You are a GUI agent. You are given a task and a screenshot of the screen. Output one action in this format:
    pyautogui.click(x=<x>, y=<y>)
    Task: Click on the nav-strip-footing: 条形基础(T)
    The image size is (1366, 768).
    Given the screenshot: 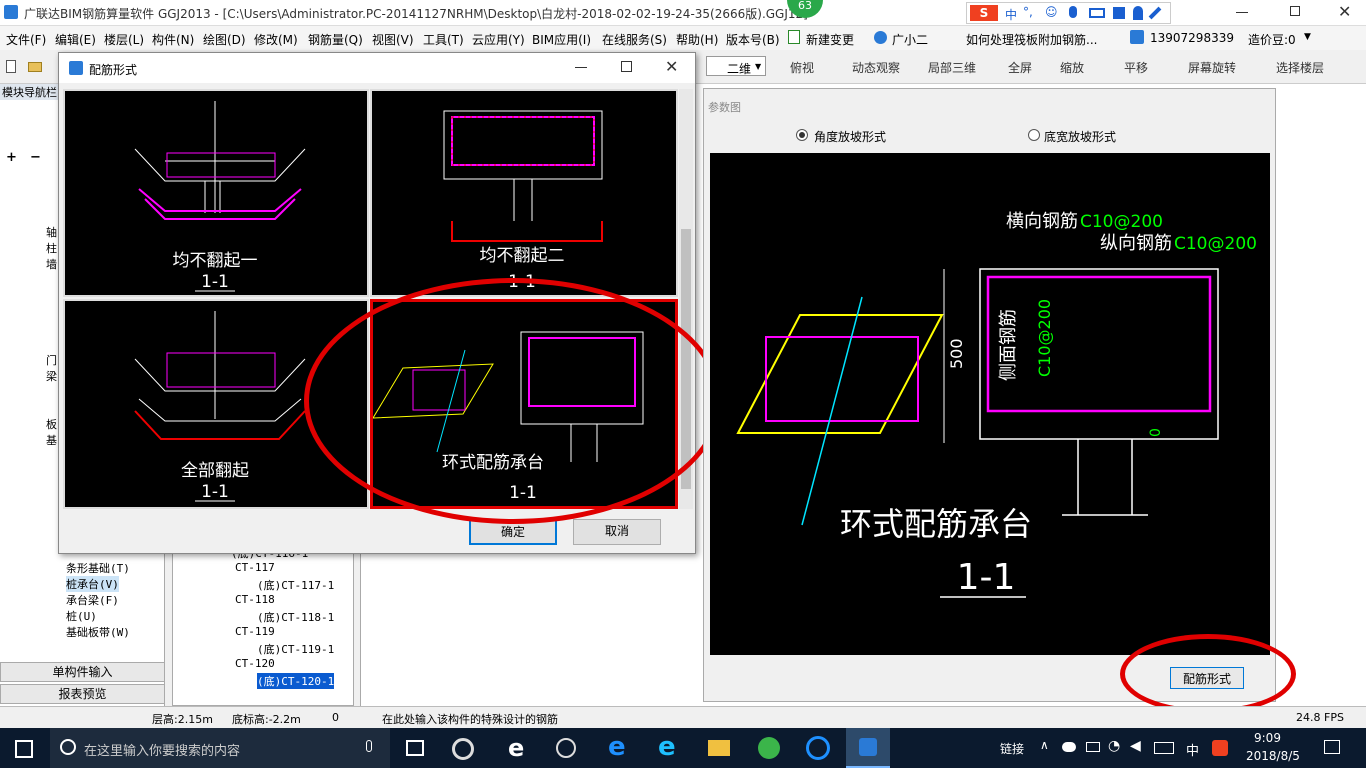 What is the action you would take?
    pyautogui.click(x=98, y=568)
    